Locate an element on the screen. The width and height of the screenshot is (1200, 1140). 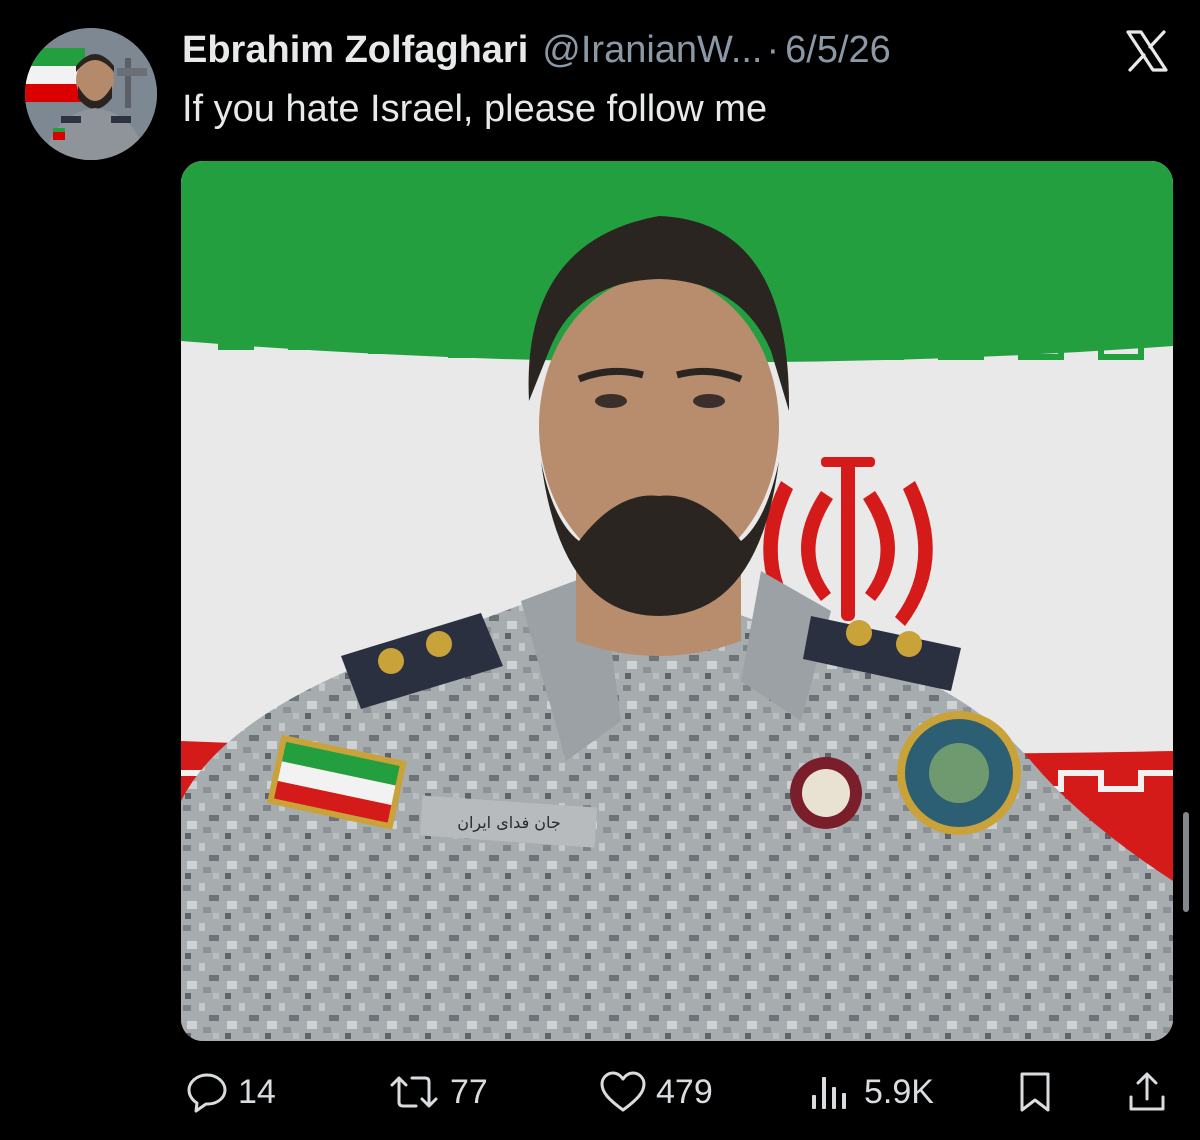
display-name: Ebrahim Zolfaghari is located at coordinates (355, 50).